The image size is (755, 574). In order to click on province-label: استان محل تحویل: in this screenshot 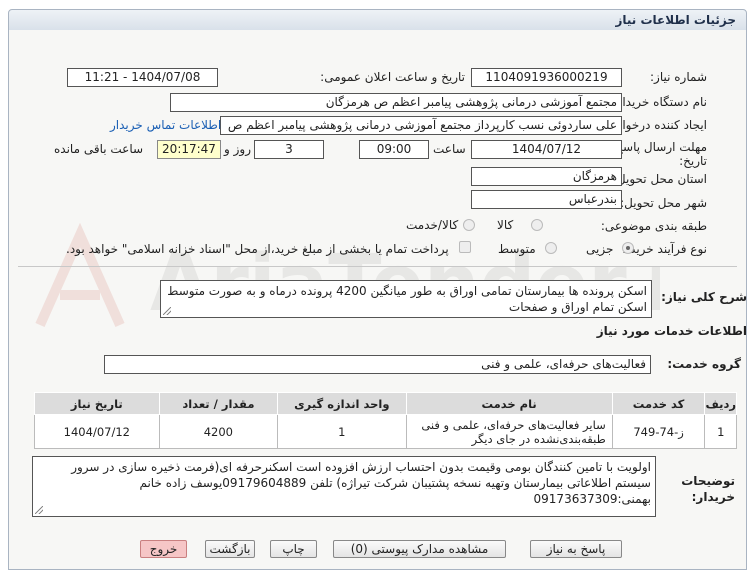, I will do `click(659, 179)`.